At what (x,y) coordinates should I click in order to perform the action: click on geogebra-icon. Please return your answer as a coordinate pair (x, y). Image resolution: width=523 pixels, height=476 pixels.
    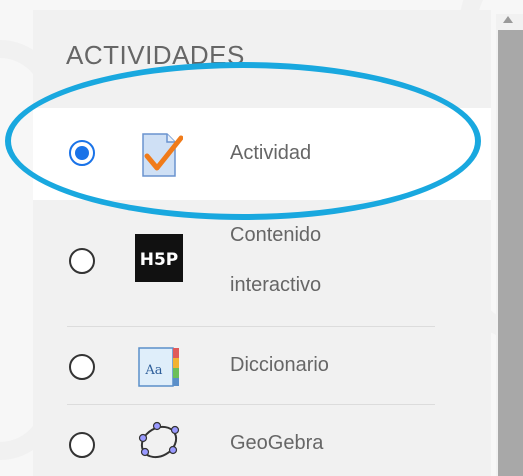
    Looking at the image, I should click on (159, 442).